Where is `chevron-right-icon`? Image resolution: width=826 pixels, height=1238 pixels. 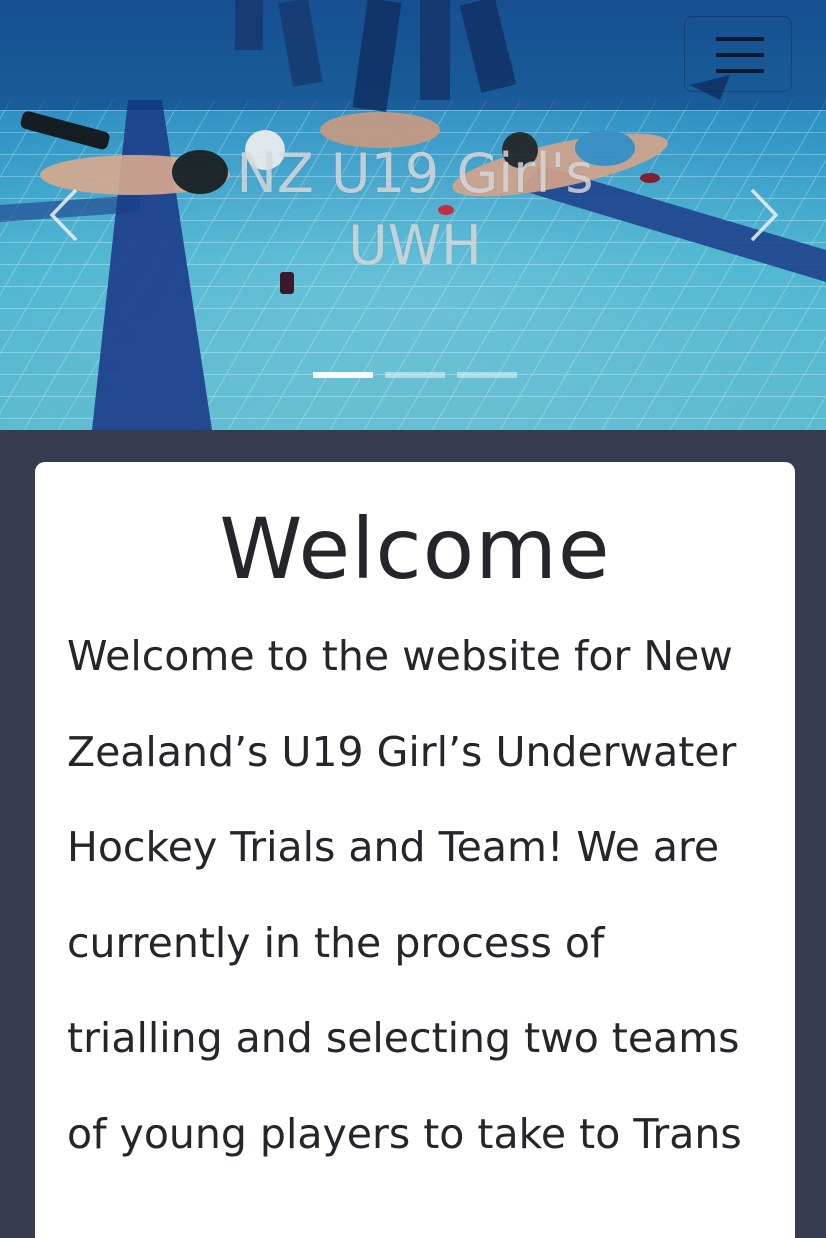 chevron-right-icon is located at coordinates (764, 215).